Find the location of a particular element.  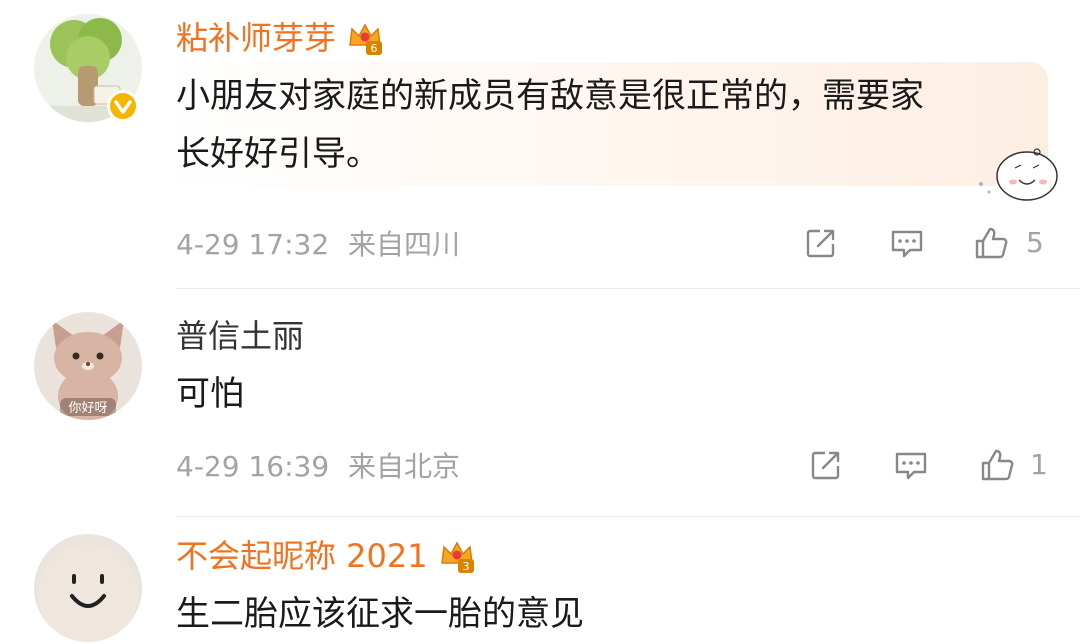

comment-actions: 5 is located at coordinates (540, 244).